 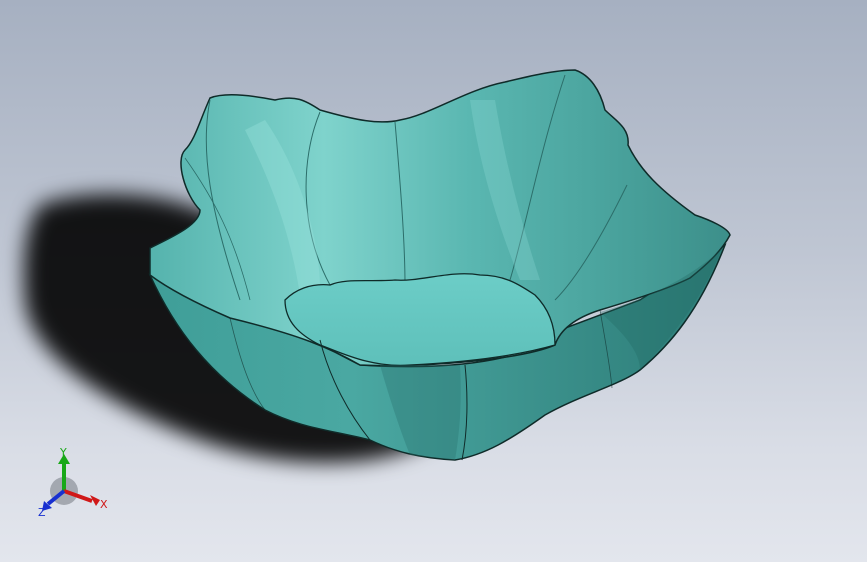 I want to click on view-orientation-triad: Y X Z, so click(x=74, y=486).